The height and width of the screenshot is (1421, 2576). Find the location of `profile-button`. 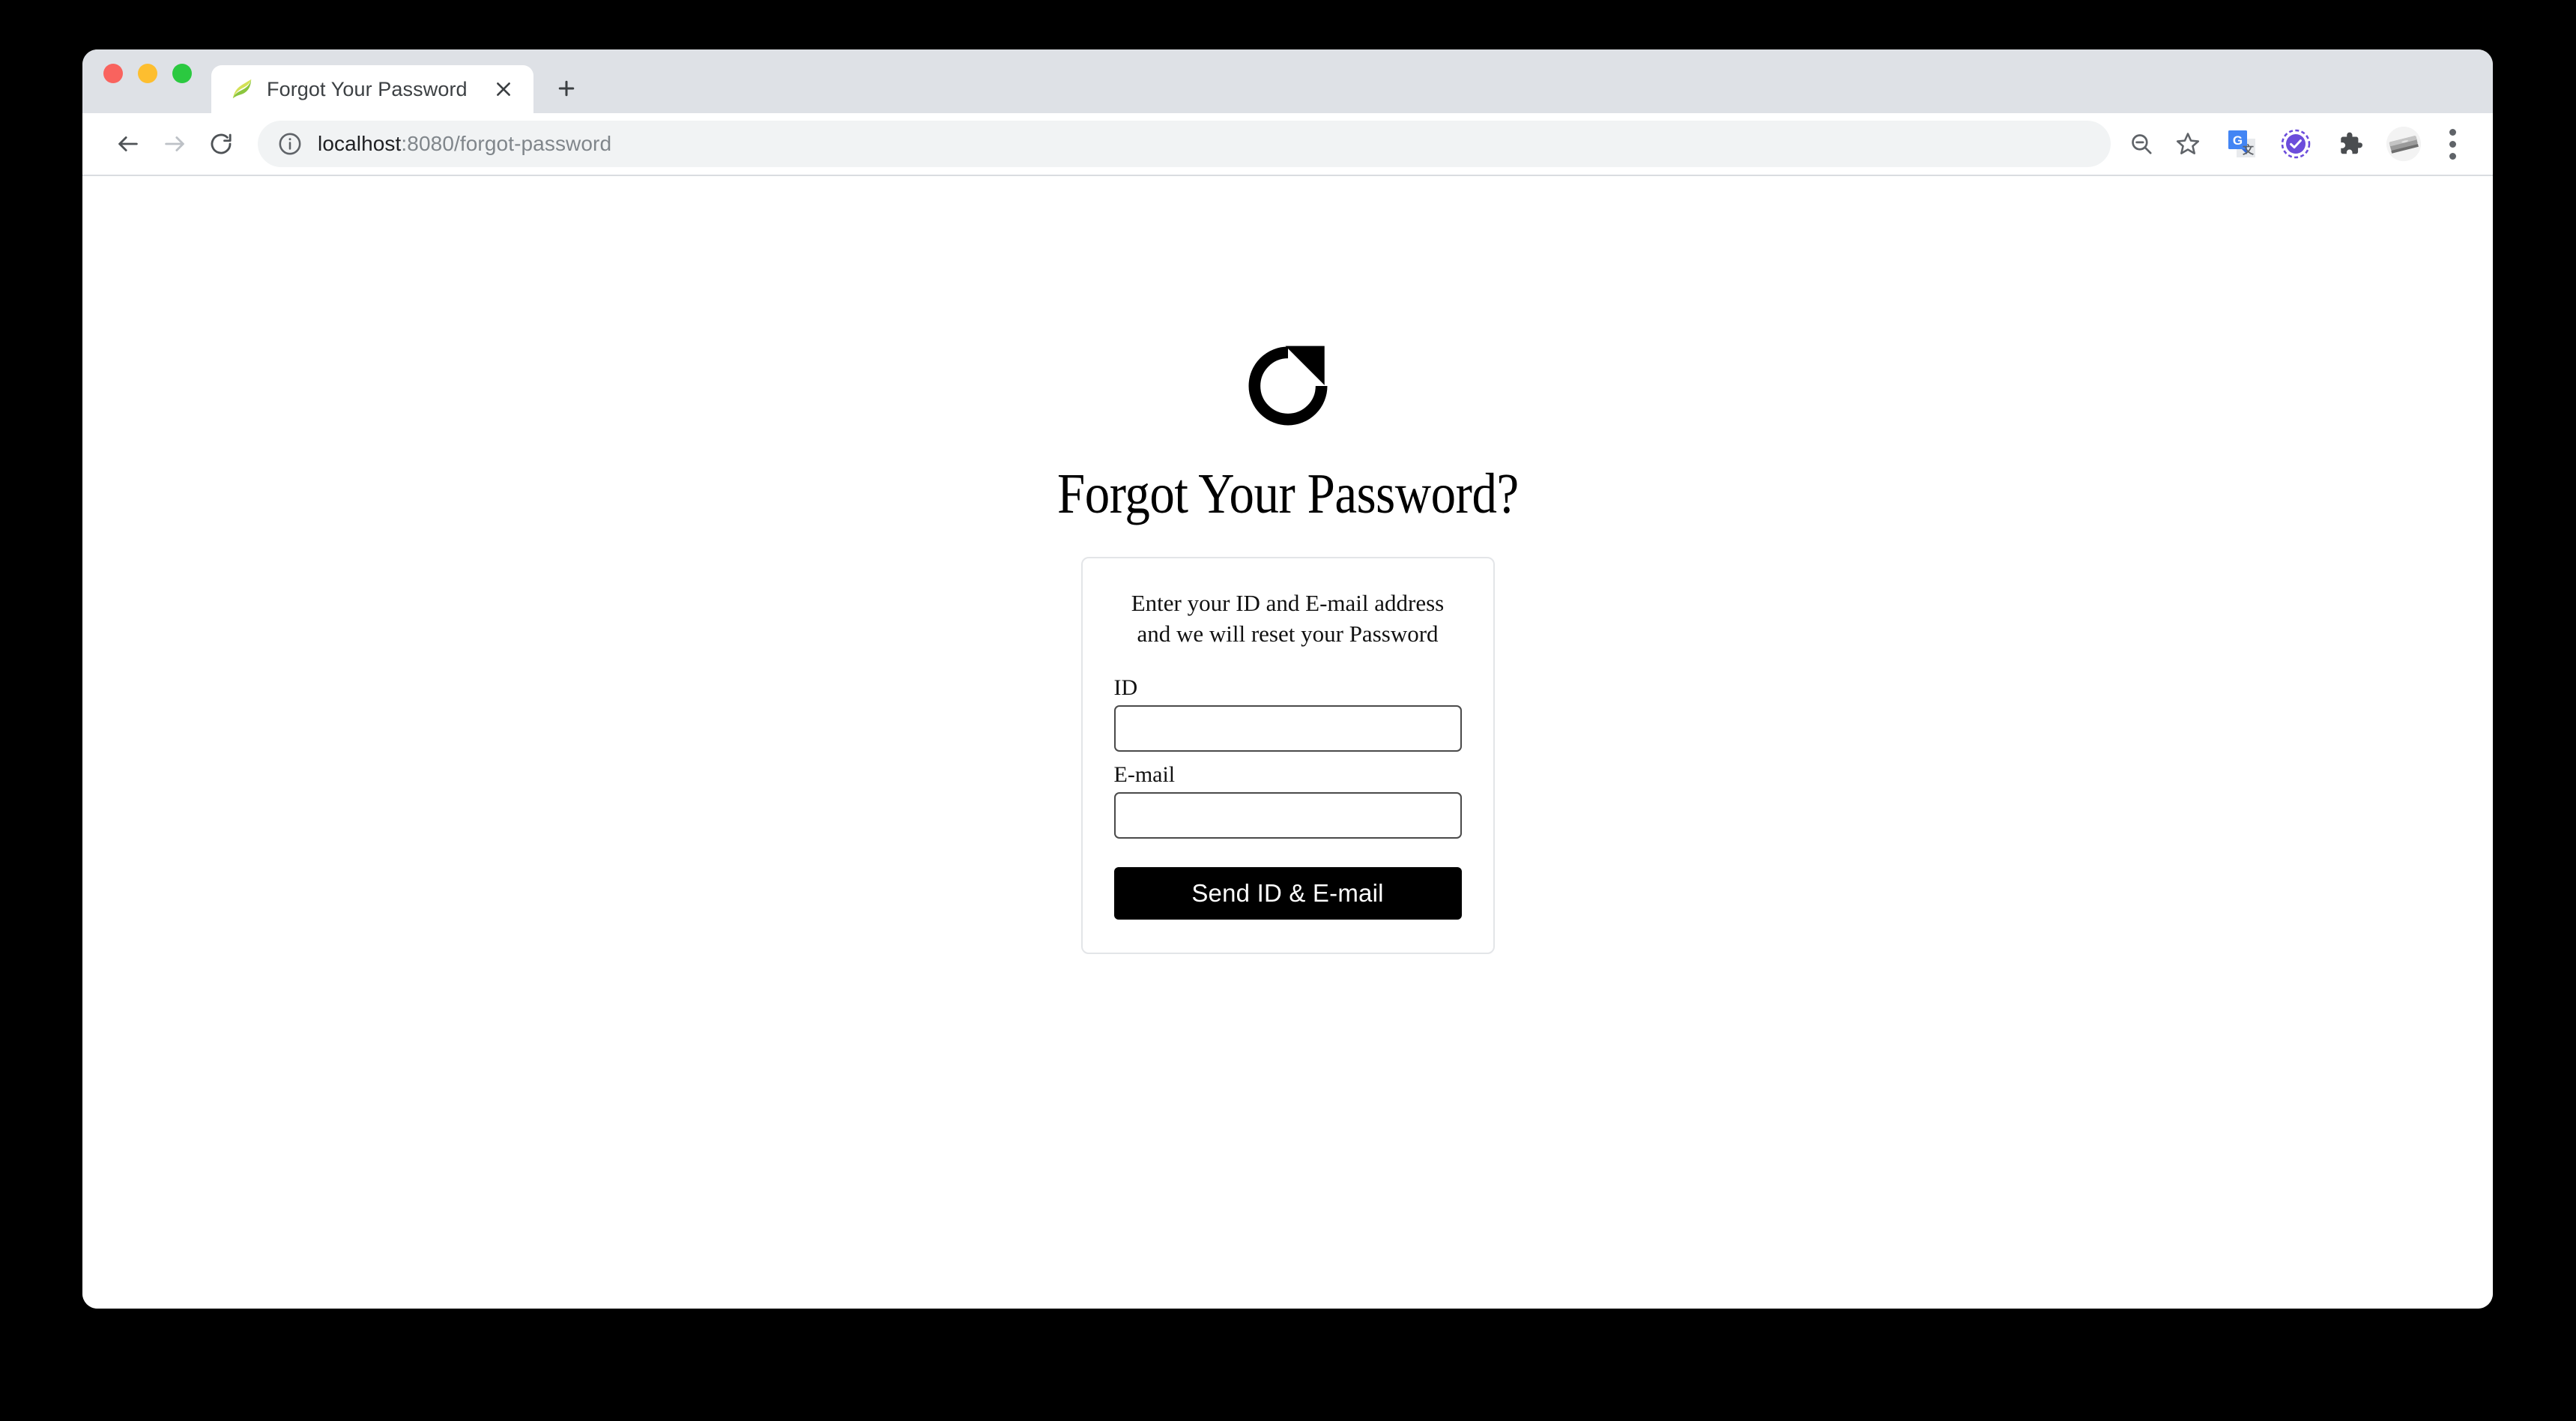

profile-button is located at coordinates (2403, 144).